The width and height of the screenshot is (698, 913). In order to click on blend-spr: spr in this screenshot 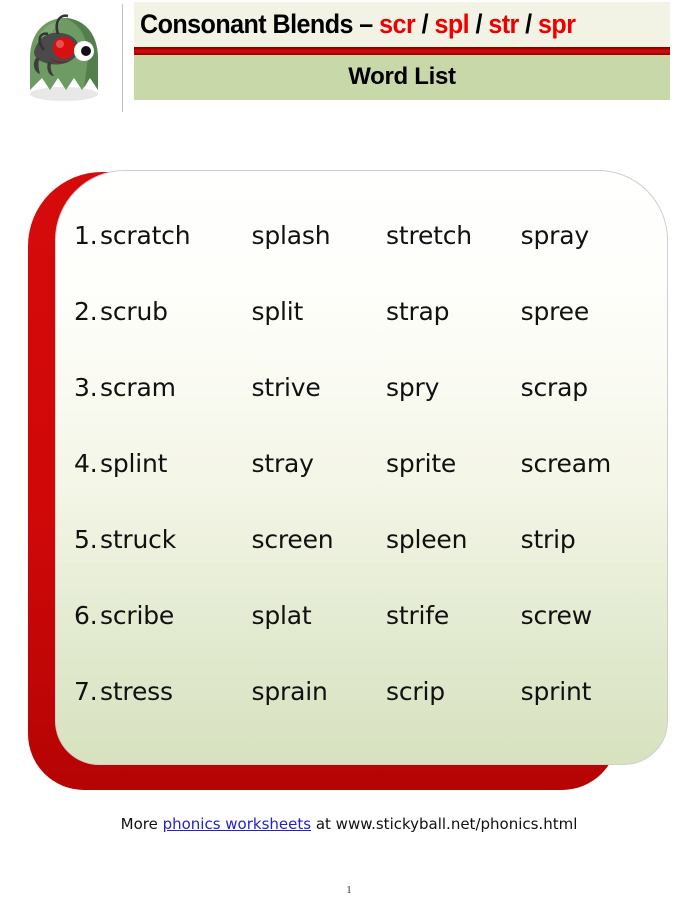, I will do `click(557, 24)`.